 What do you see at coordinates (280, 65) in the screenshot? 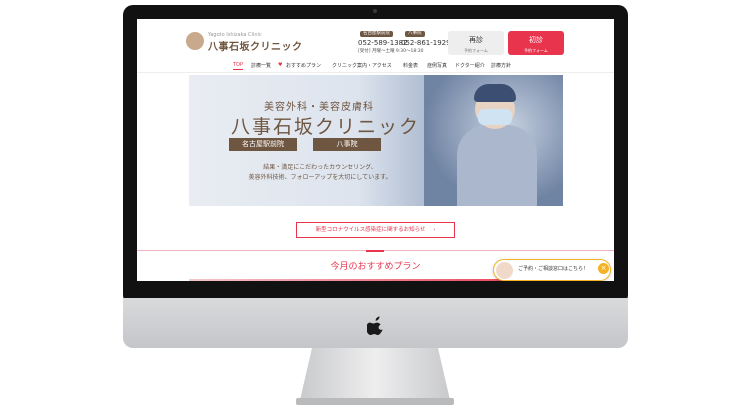
I see `heart-icon: ♥` at bounding box center [280, 65].